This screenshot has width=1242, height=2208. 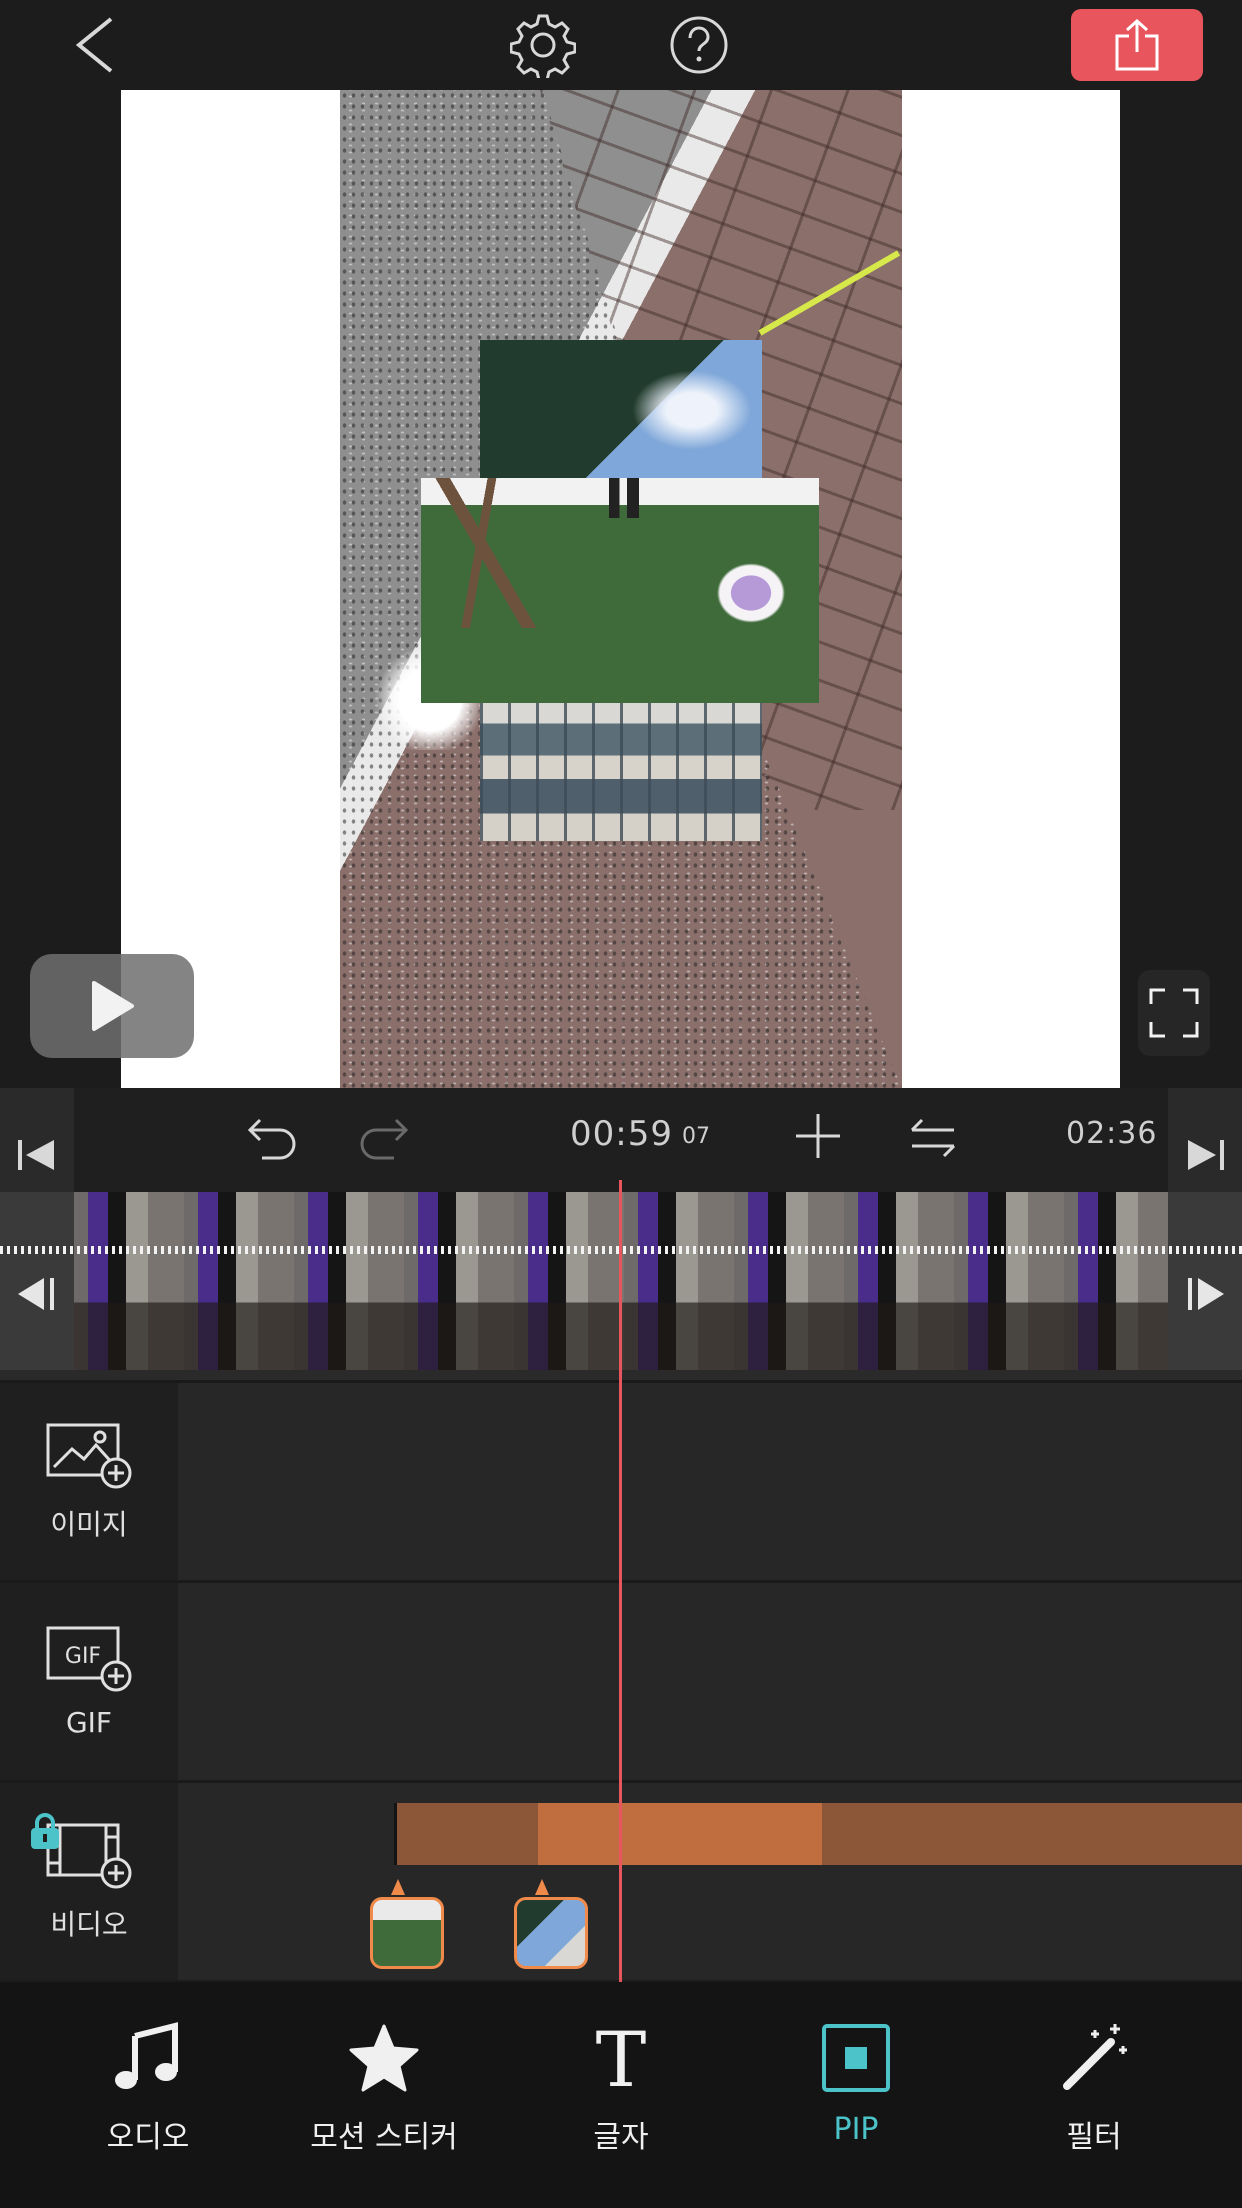 I want to click on fullscreen-button, so click(x=1174, y=1013).